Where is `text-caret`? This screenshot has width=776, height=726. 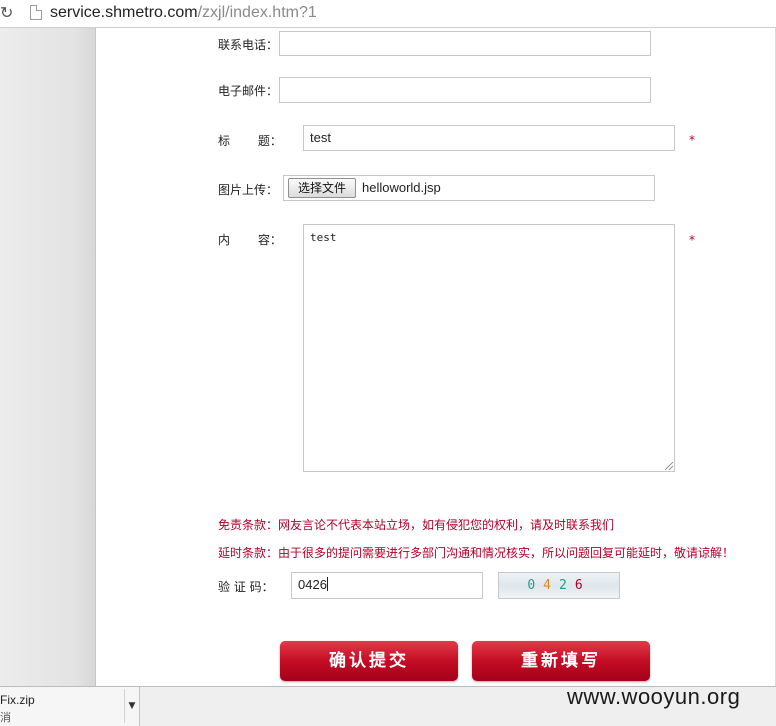 text-caret is located at coordinates (327, 584).